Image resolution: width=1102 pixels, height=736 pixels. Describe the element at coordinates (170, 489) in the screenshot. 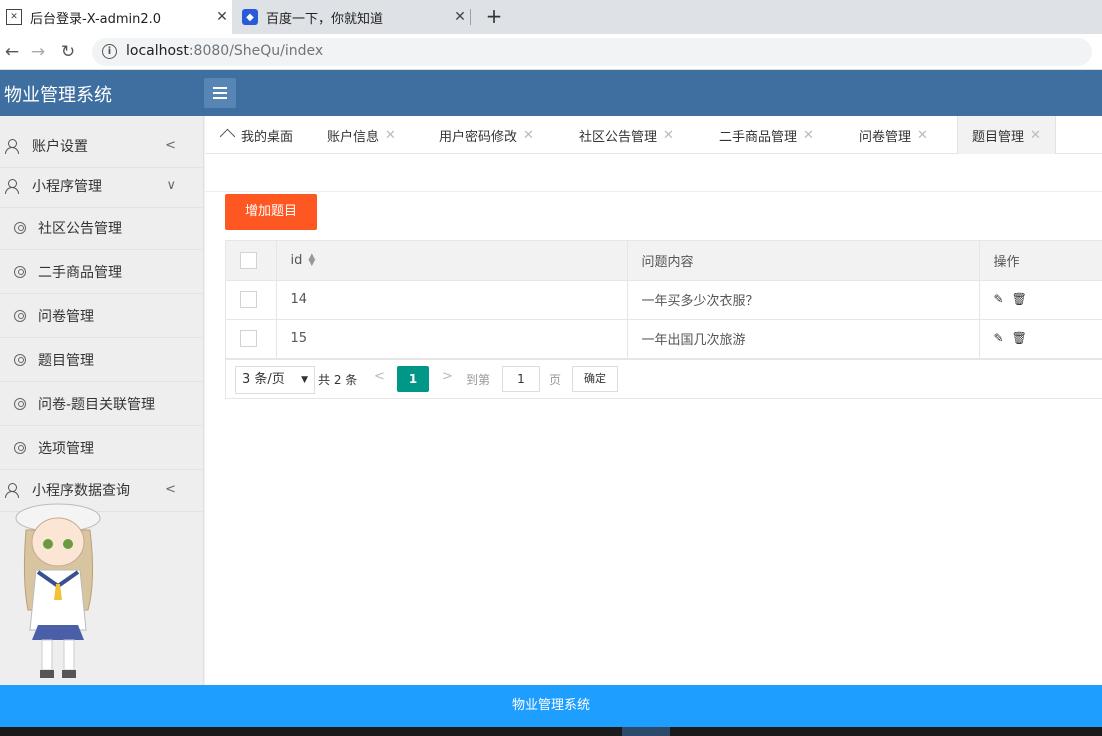

I see `chevron-left-icon: <` at that location.